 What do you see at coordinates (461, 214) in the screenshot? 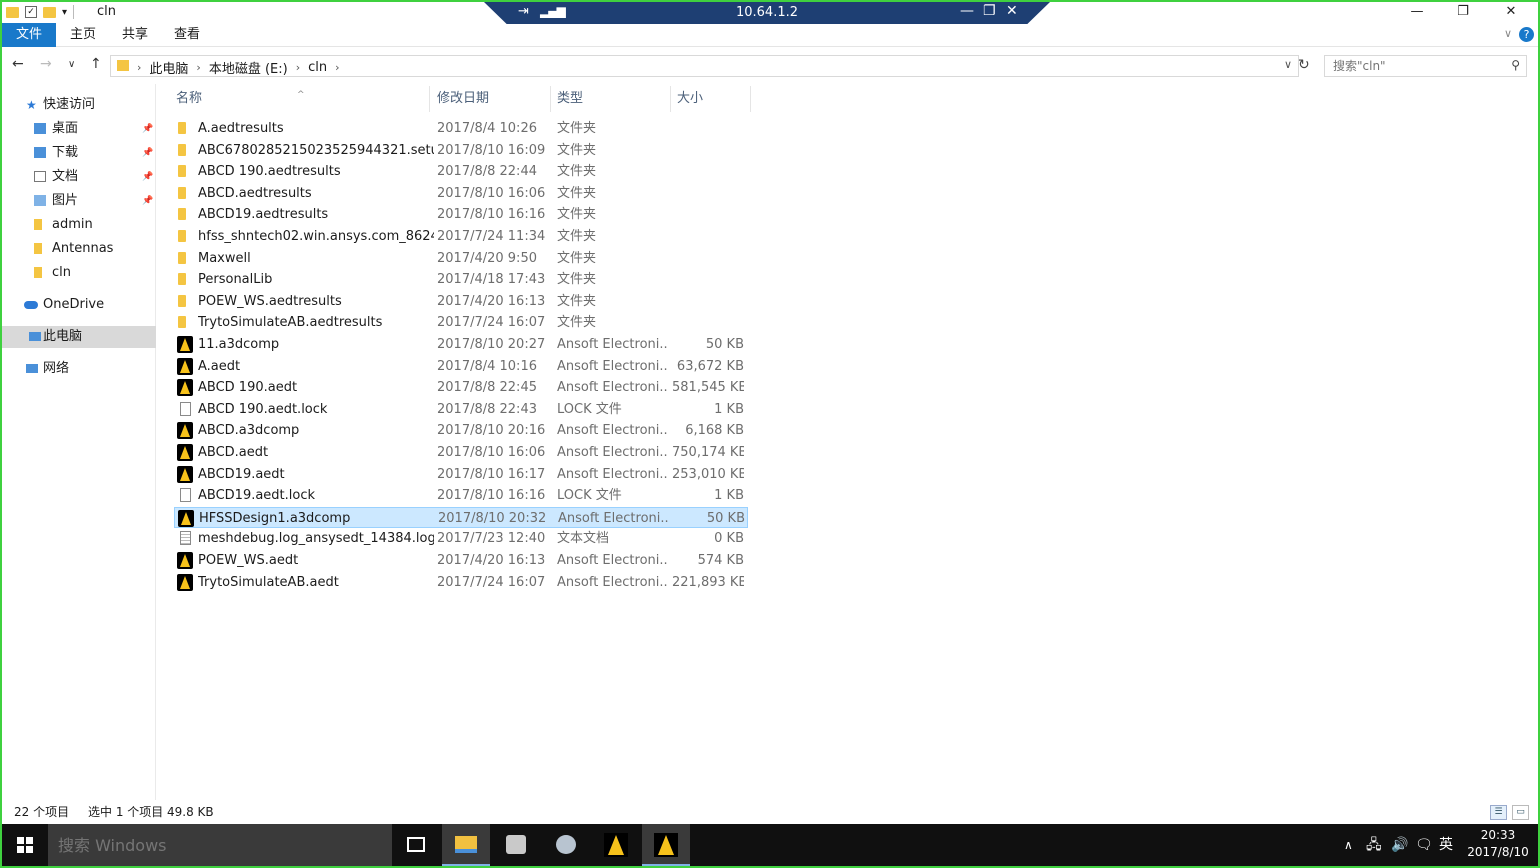
I see `file-row: ABCD19.aedtresults 2017/8/10 16:16 文件夹` at bounding box center [461, 214].